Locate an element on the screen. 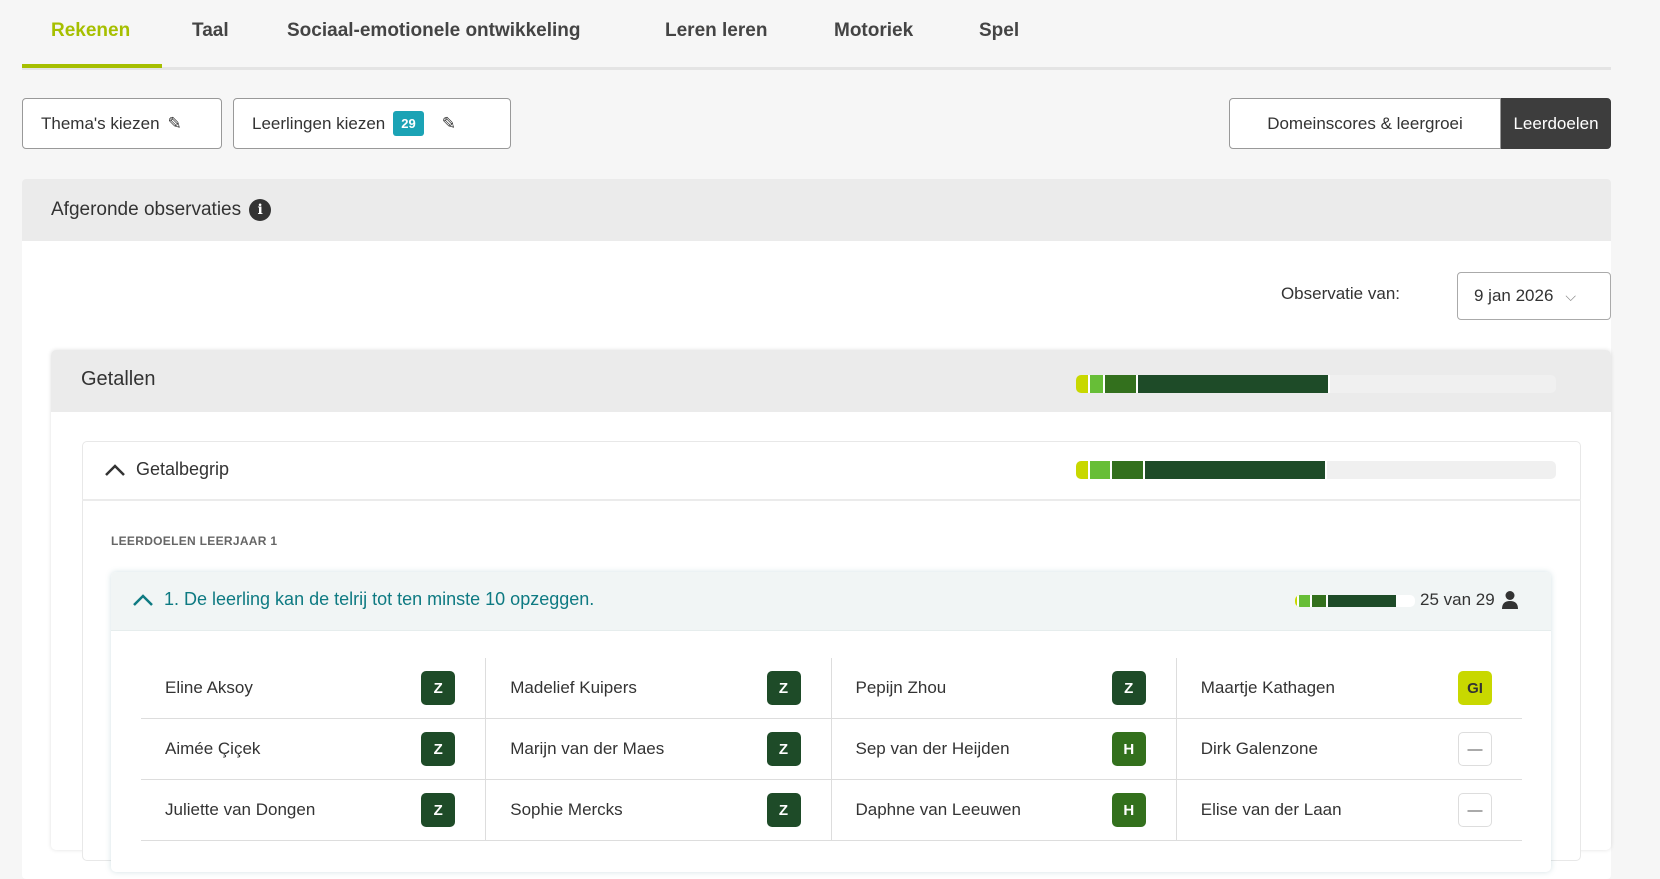 The image size is (1660, 879). tab-spel: Spel is located at coordinates (999, 31).